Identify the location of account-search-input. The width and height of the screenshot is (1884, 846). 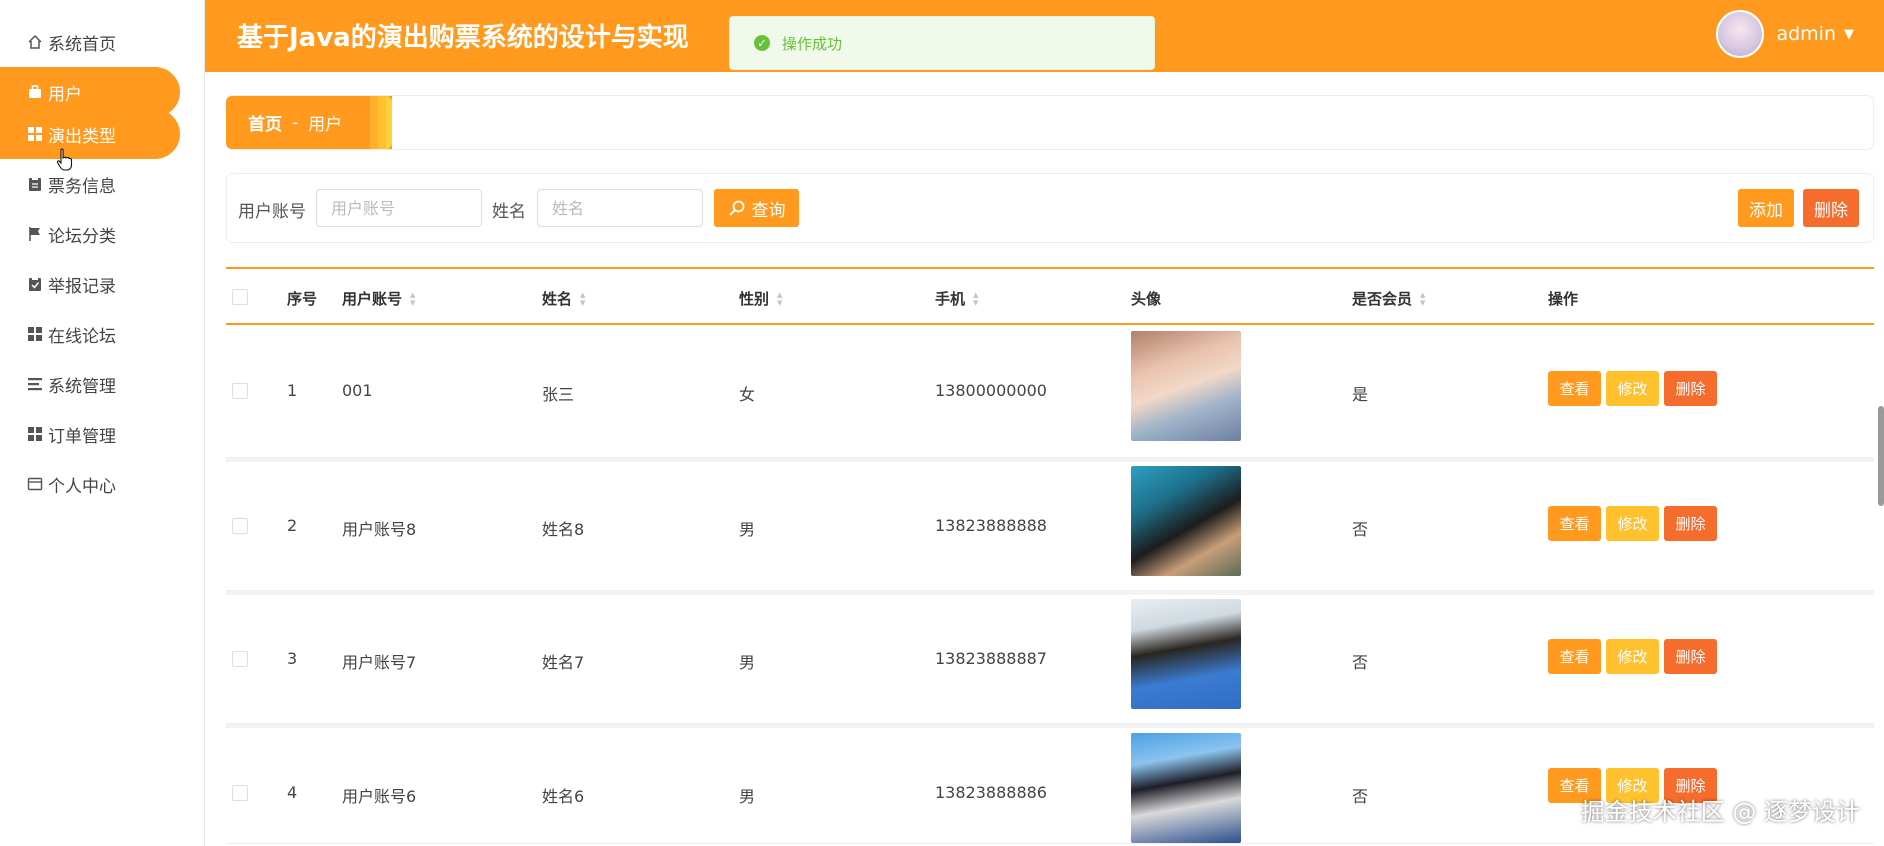
(399, 208).